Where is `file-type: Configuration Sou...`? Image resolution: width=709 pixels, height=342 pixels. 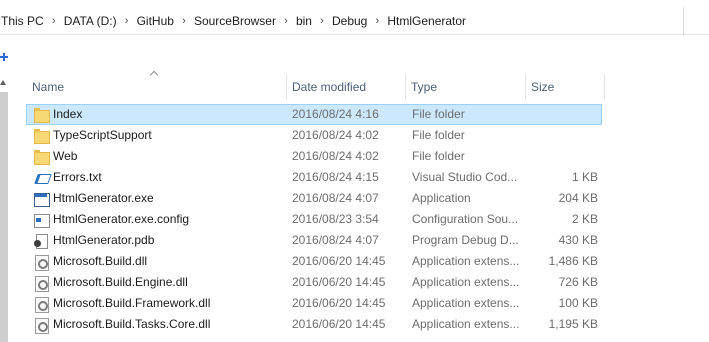
file-type: Configuration Sou... is located at coordinates (465, 219).